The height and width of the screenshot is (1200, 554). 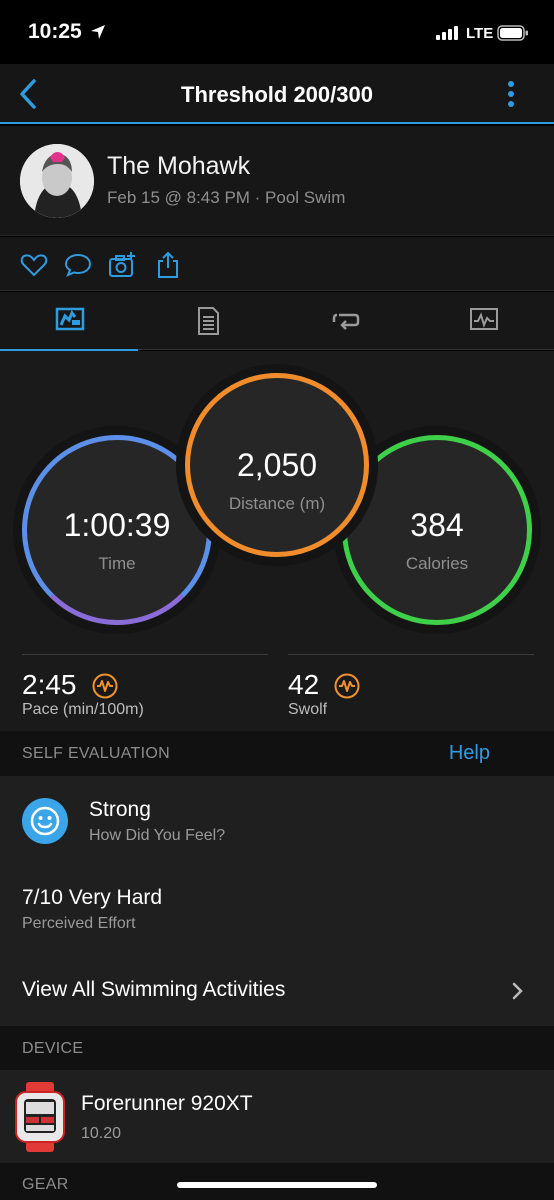 What do you see at coordinates (277, 754) in the screenshot?
I see `self-evaluation-header: SELF EVALUATION Help` at bounding box center [277, 754].